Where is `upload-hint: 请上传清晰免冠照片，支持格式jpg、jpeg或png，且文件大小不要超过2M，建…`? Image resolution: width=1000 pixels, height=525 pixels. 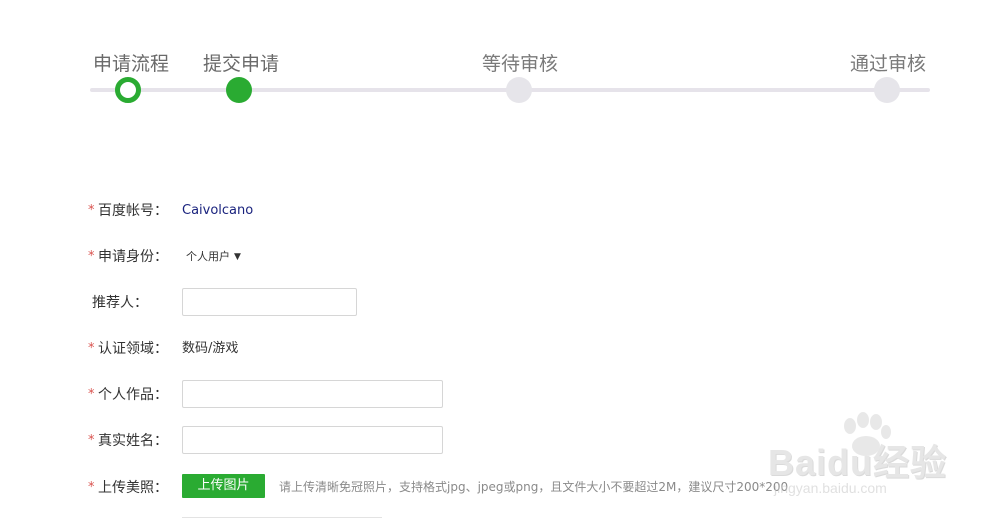
upload-hint: 请上传清晰免冠照片，支持格式jpg、jpeg或png，且文件大小不要超过2M，建… is located at coordinates (534, 487).